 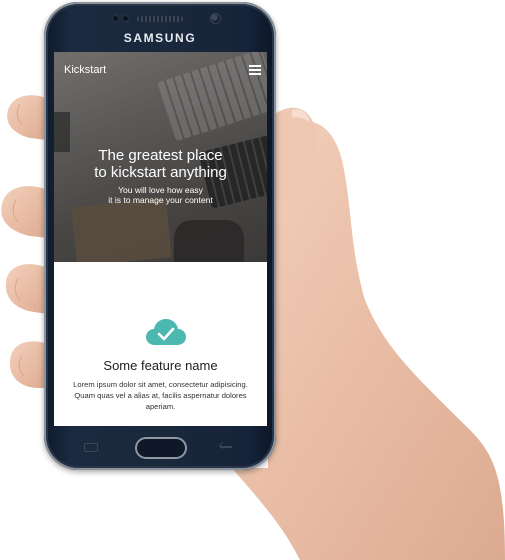 I want to click on home-button, so click(x=161, y=448).